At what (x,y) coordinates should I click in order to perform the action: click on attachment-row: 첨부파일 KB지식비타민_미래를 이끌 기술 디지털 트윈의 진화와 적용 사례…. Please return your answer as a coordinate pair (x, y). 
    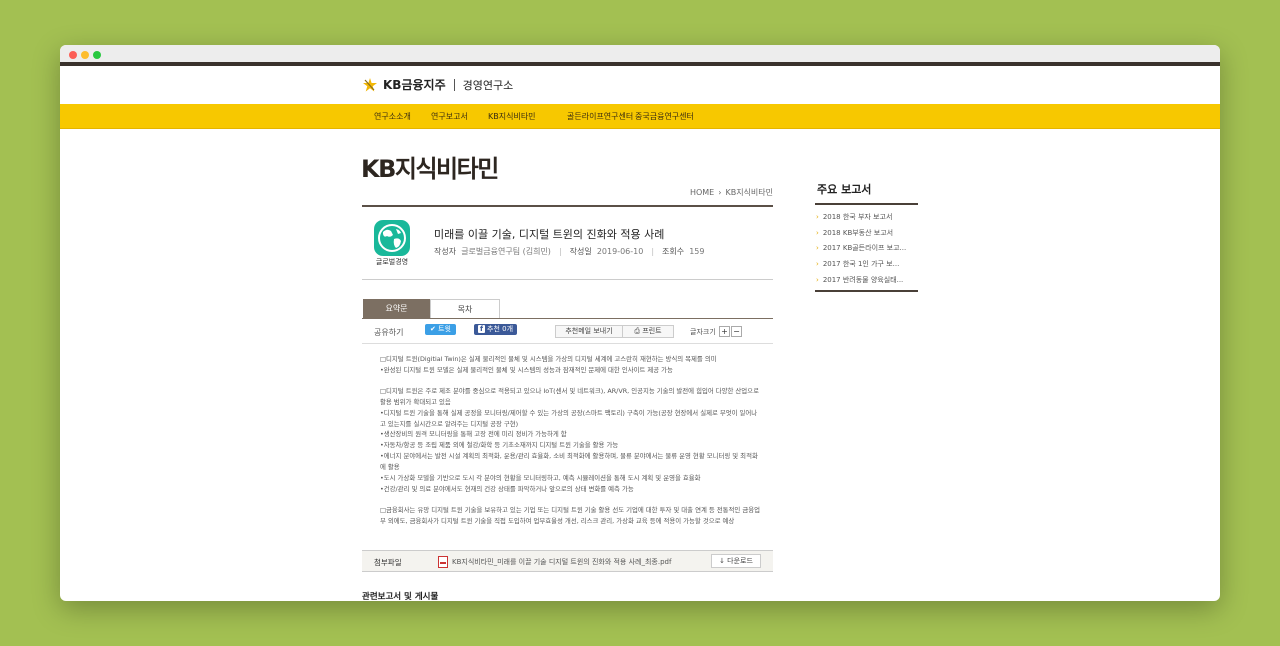
    Looking at the image, I should click on (567, 561).